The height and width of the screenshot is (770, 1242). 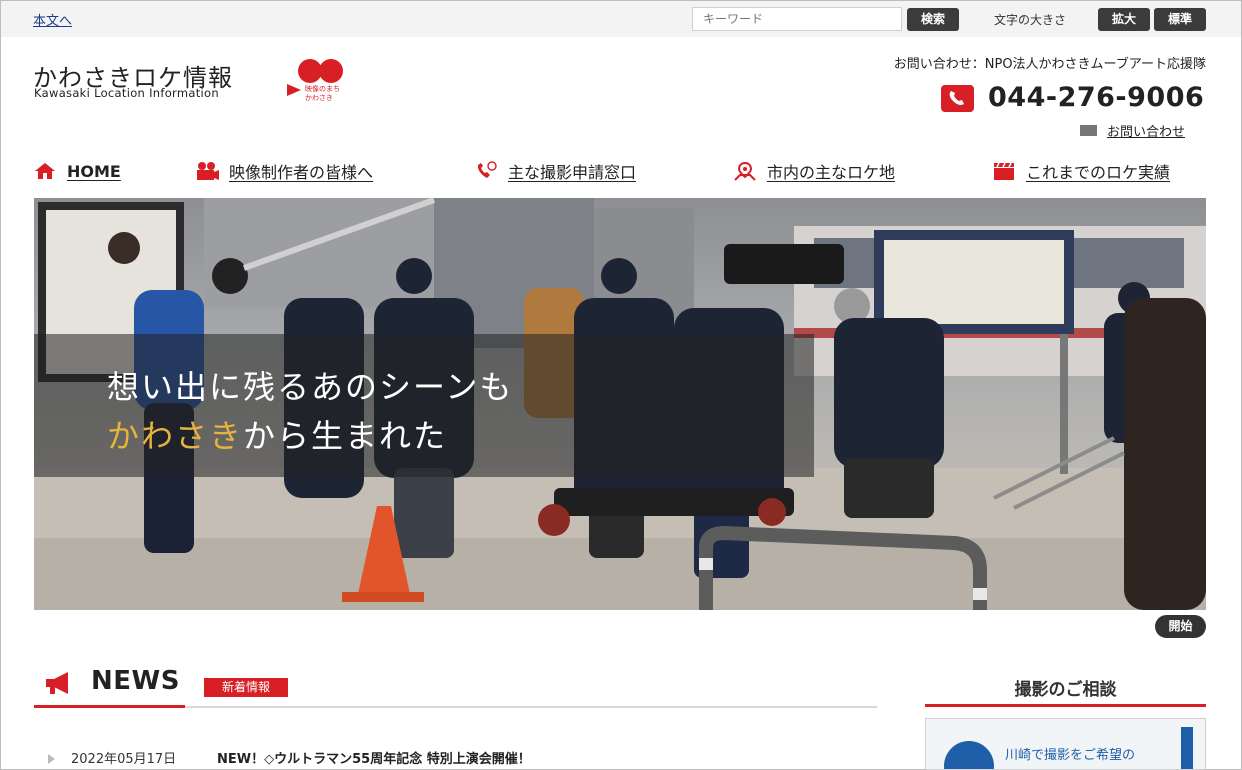 I want to click on hero-caption-accent: かわさき, so click(x=175, y=436).